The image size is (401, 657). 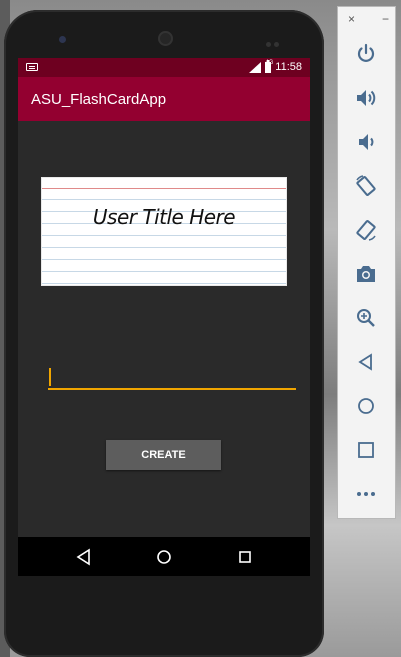 What do you see at coordinates (288, 67) in the screenshot?
I see `status-time: 11:58` at bounding box center [288, 67].